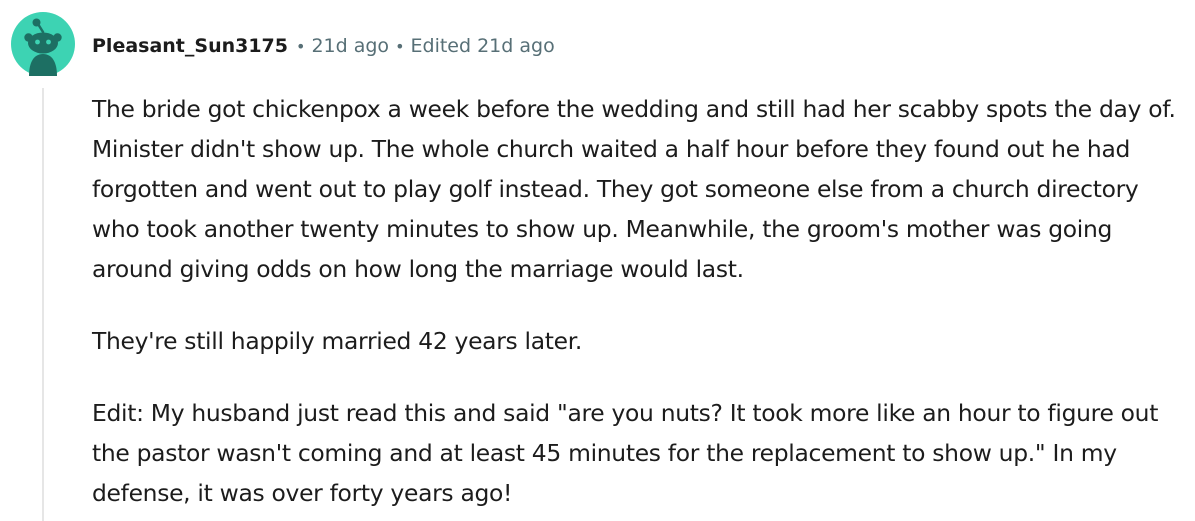  I want to click on reddit-snoo-avatar-icon, so click(43, 44).